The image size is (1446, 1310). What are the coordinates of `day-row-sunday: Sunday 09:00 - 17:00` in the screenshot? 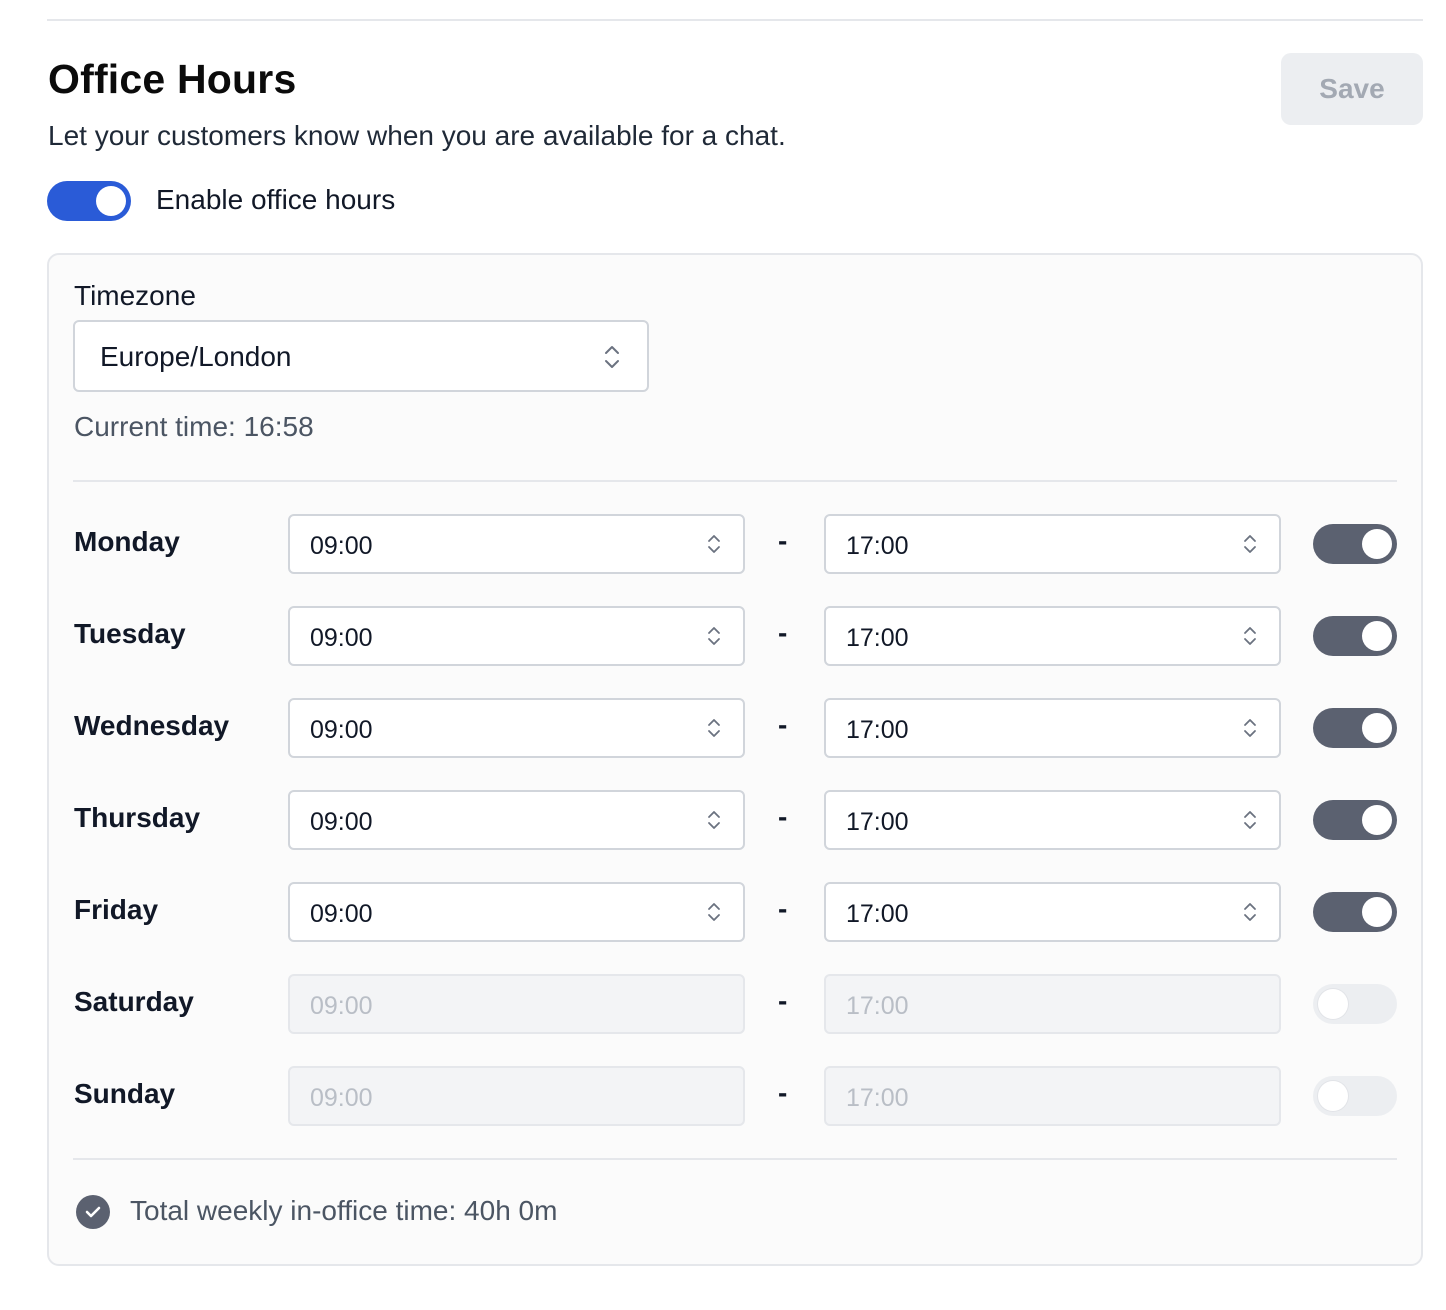 It's located at (723, 1096).